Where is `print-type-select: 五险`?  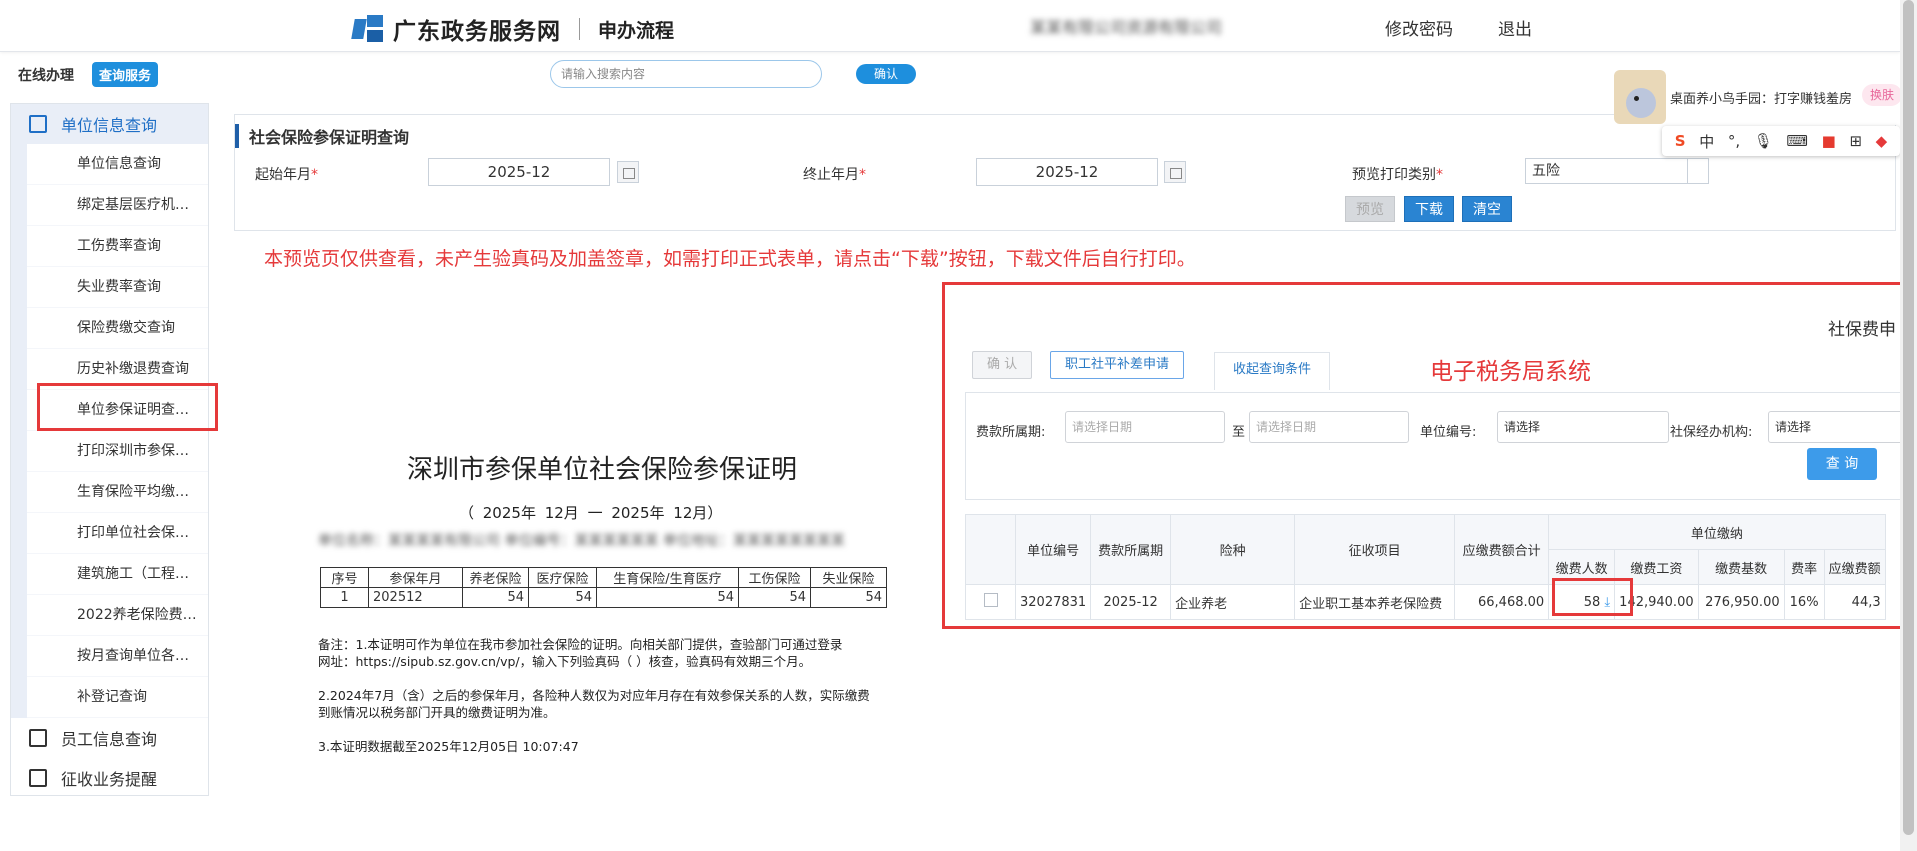
print-type-select: 五险 is located at coordinates (1617, 171).